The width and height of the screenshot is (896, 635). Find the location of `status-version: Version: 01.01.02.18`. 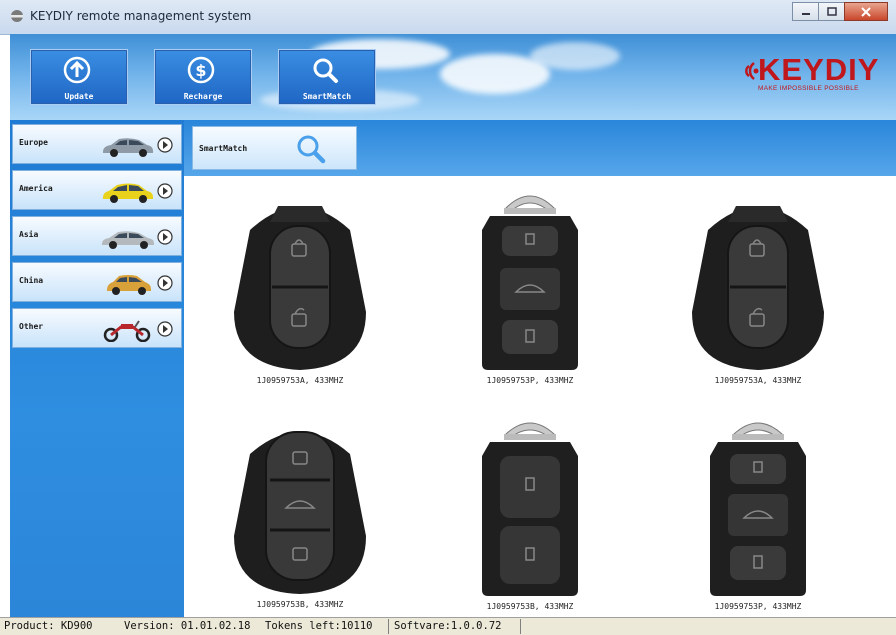

status-version: Version: 01.01.02.18 is located at coordinates (187, 626).